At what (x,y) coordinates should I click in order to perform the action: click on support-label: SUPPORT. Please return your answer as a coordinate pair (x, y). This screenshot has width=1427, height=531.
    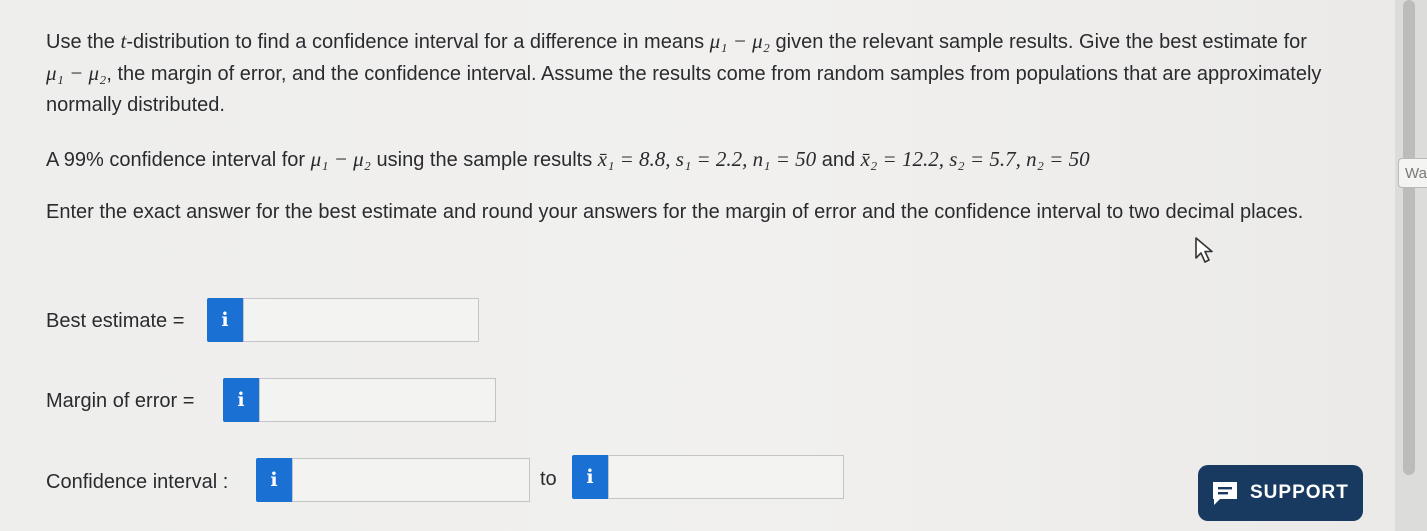
    Looking at the image, I should click on (1299, 492).